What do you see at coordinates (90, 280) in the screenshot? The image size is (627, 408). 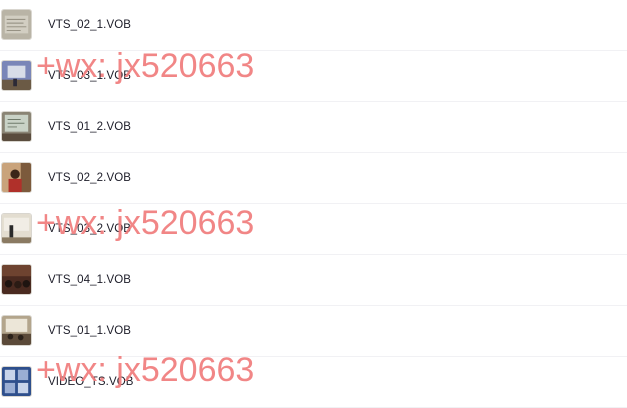 I see `file-name: VTS_04_1.VOB` at bounding box center [90, 280].